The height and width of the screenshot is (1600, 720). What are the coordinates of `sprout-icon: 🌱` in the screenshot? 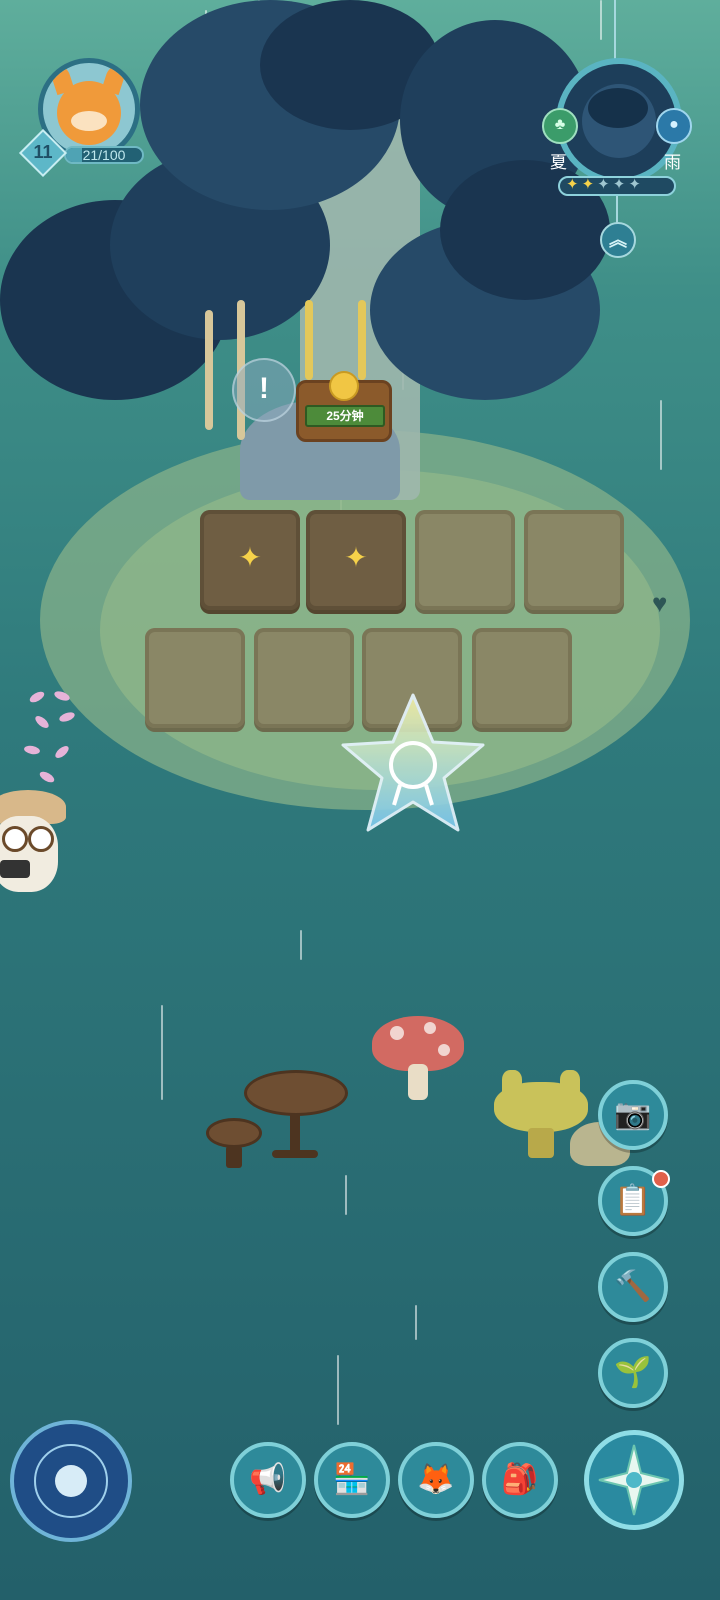 It's located at (633, 1372).